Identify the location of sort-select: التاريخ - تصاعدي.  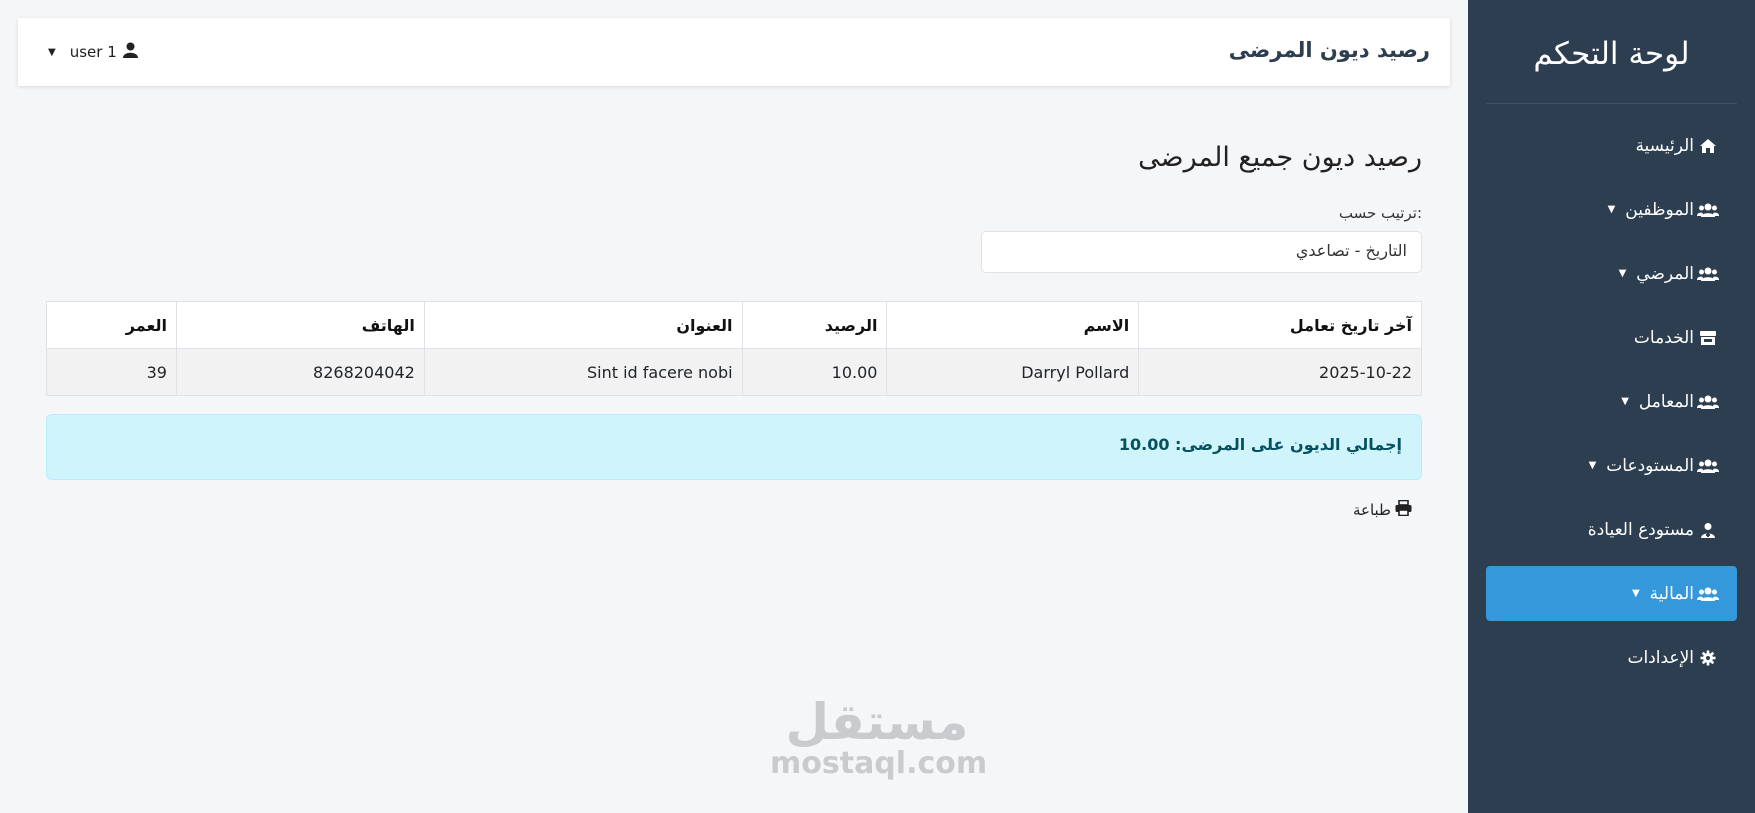
(1201, 252).